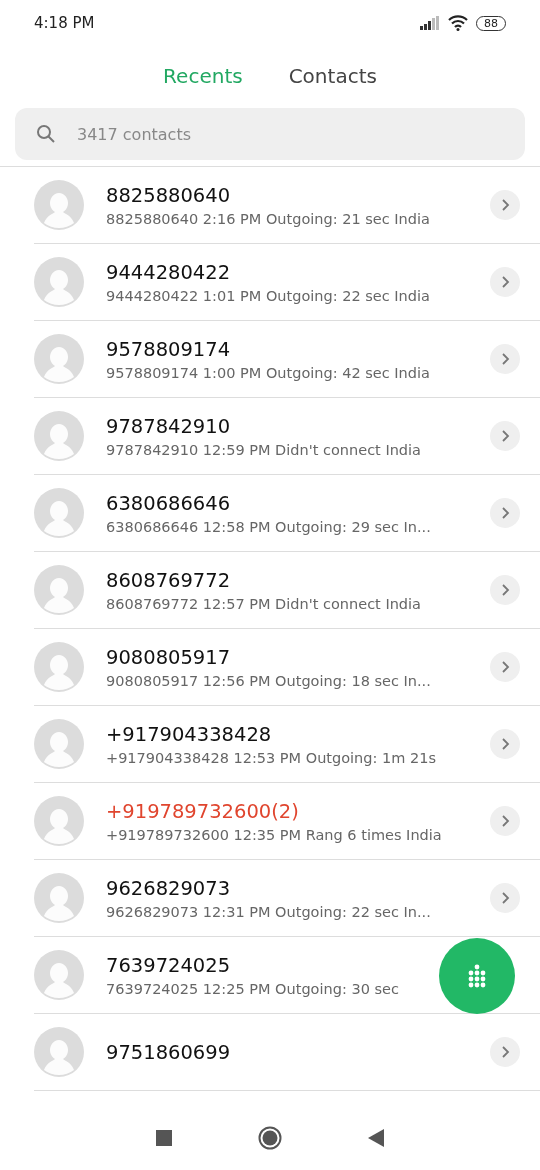  I want to click on back-icon, so click(376, 1138).